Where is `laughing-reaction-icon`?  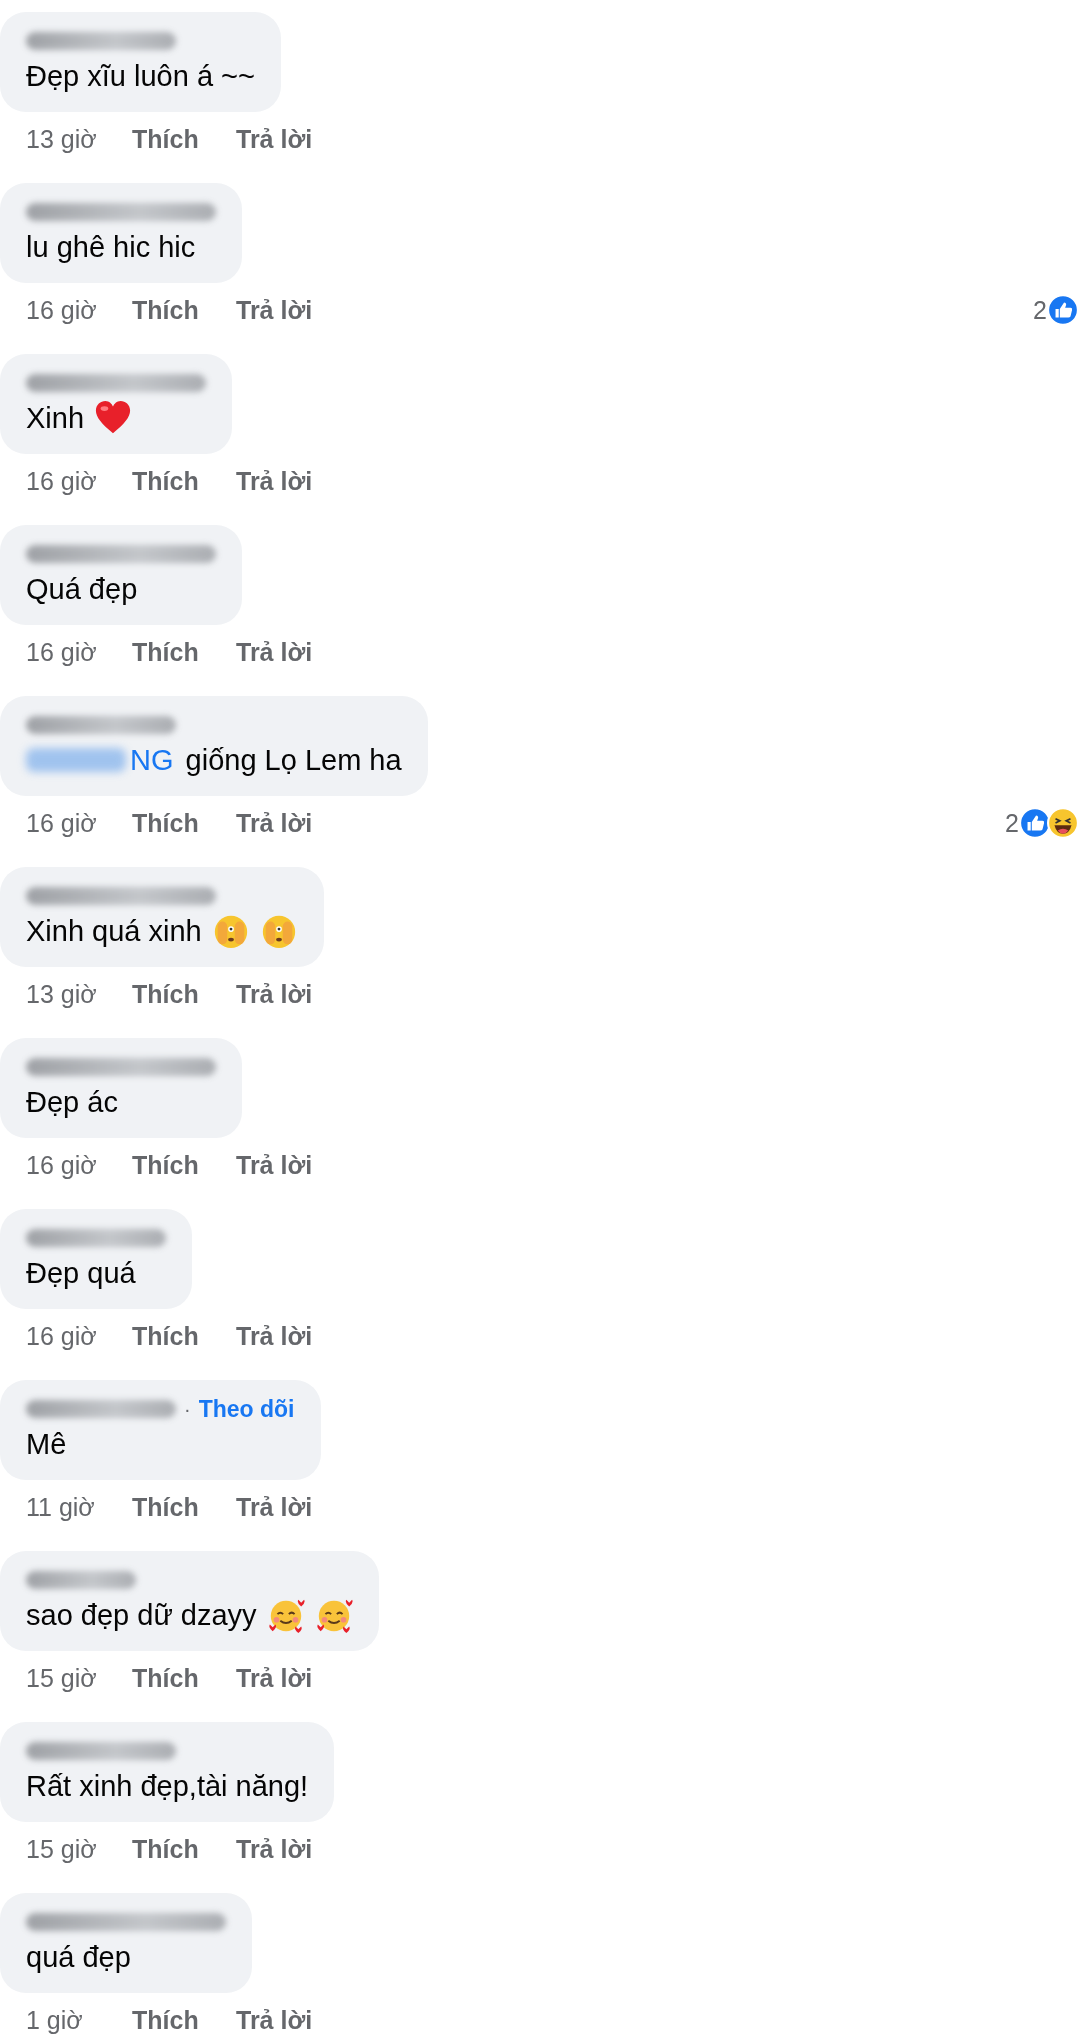
laughing-reaction-icon is located at coordinates (1063, 823).